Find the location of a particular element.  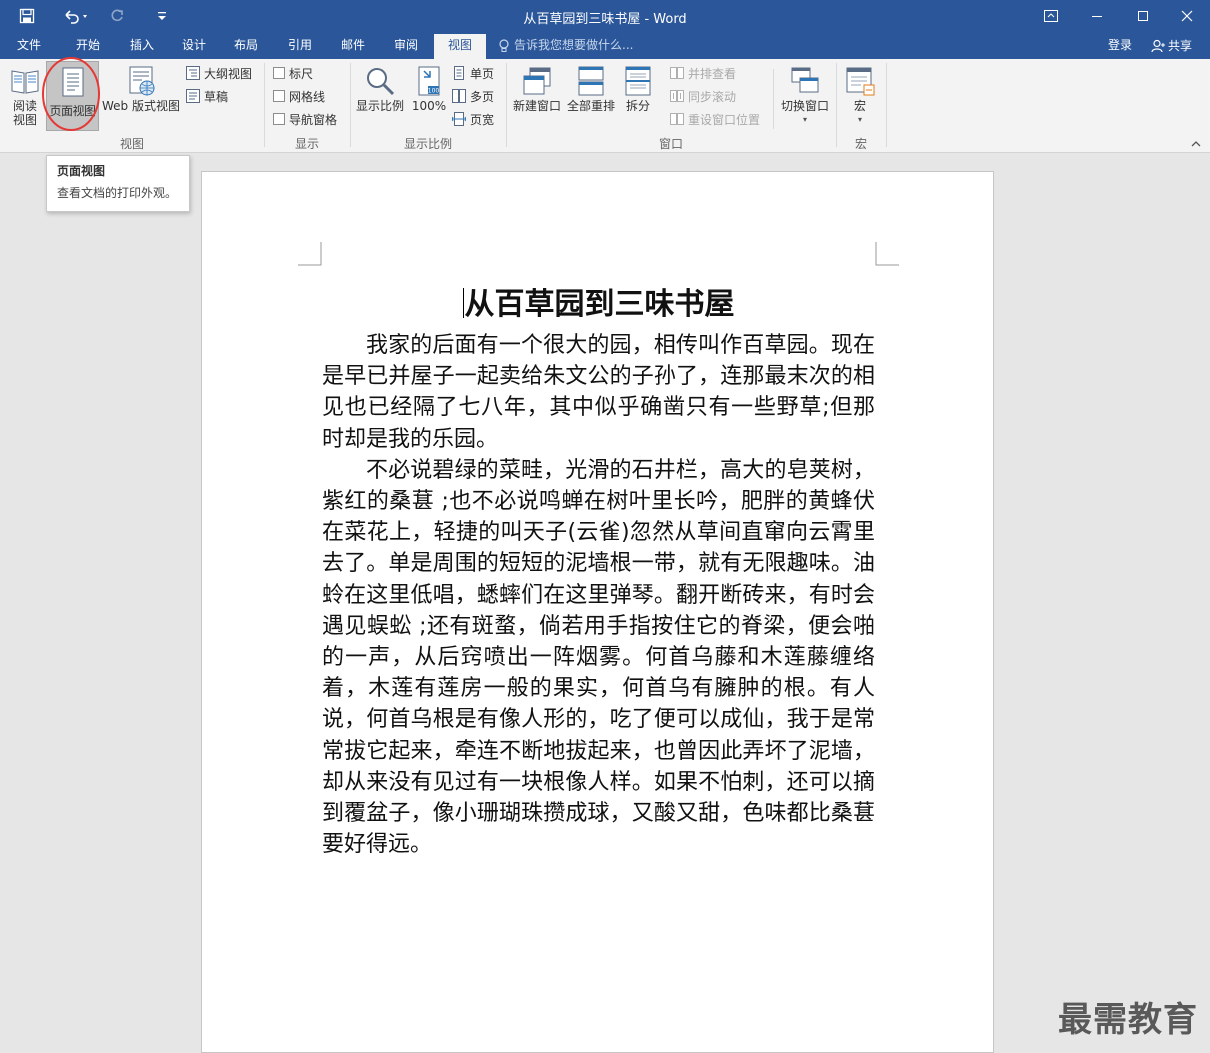

maximize-icon is located at coordinates (1143, 16).